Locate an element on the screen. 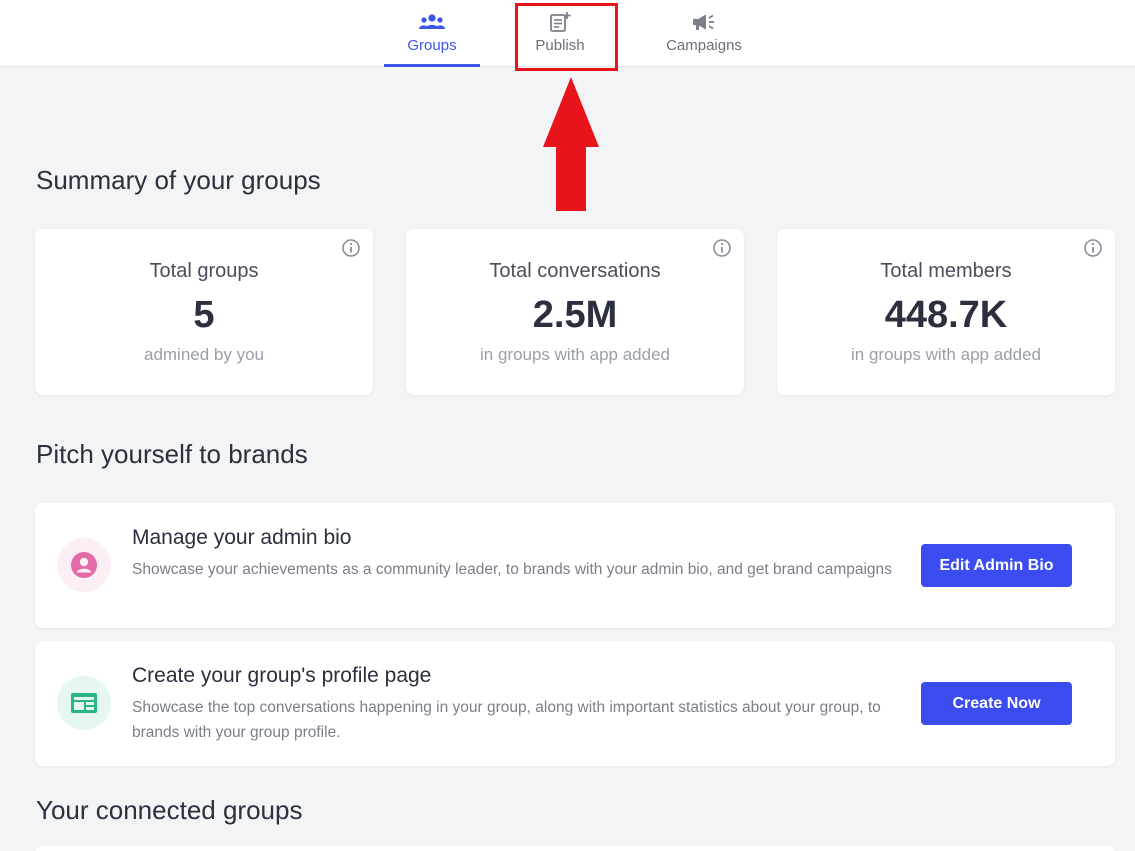  stat-card-total-groups: Total groups 5 admined by you is located at coordinates (204, 312).